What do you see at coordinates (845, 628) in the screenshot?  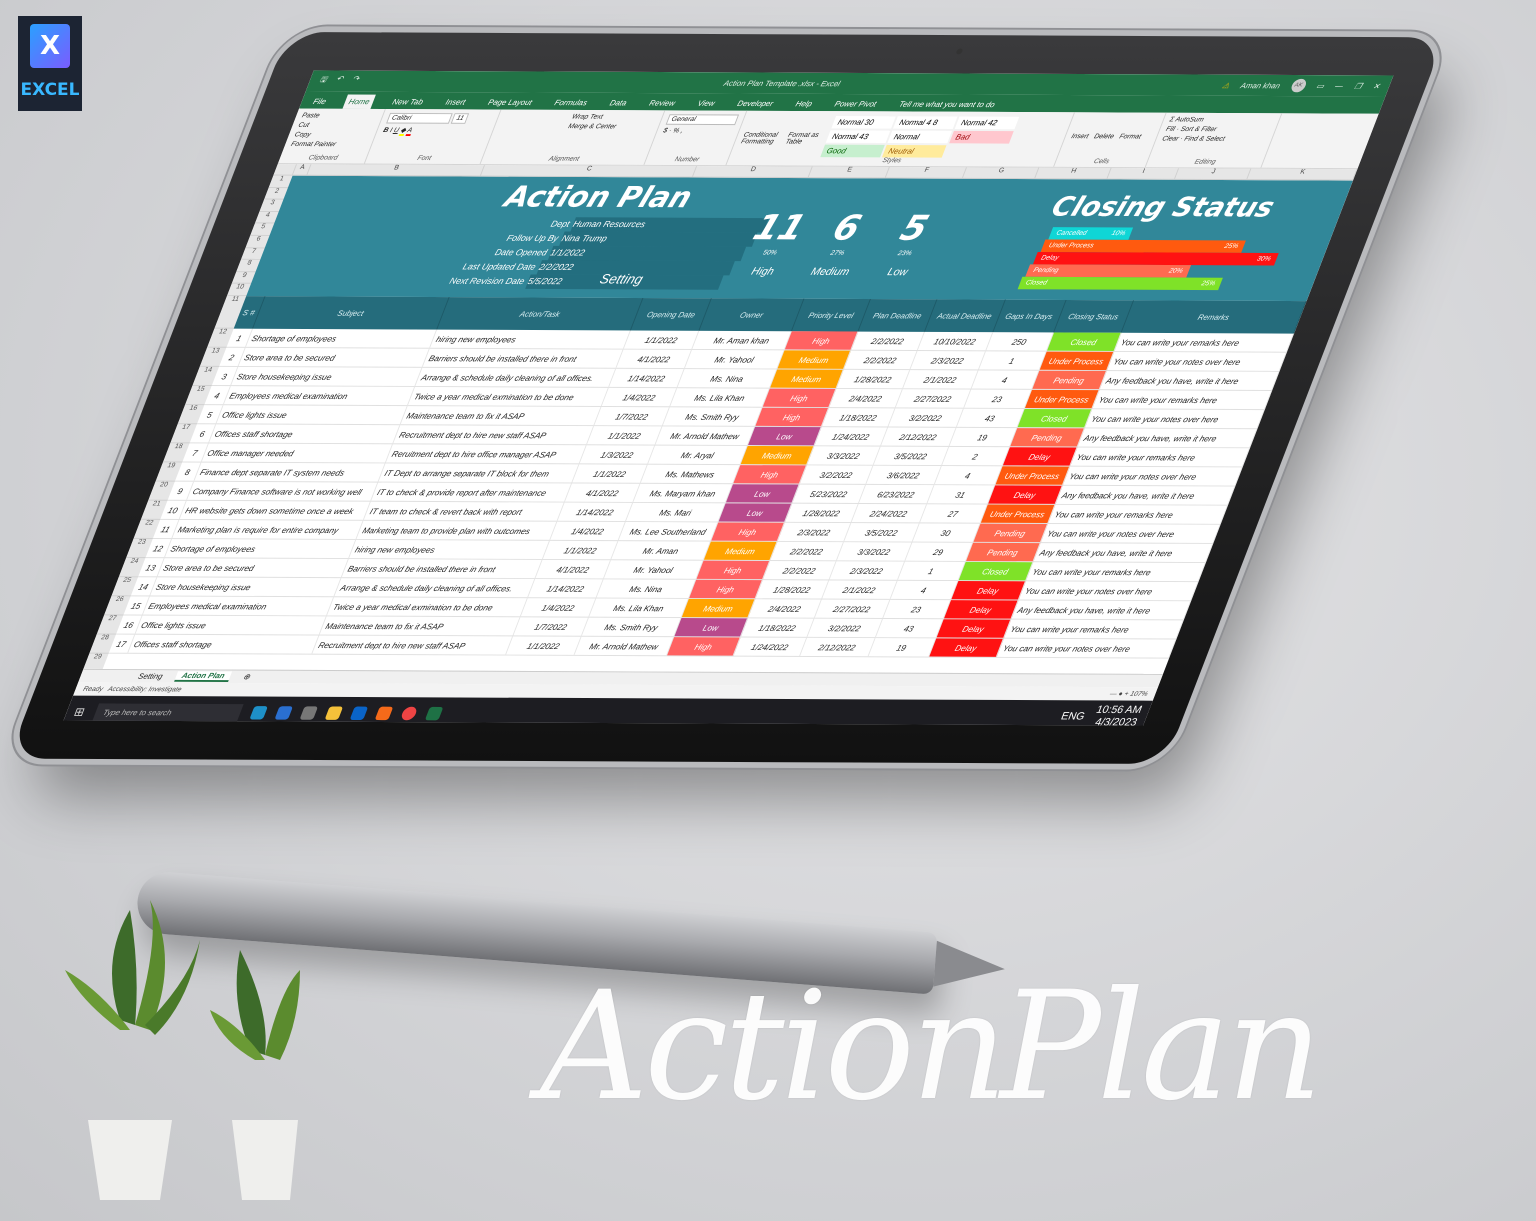 I see `cell-actual-deadline: 3/2/2022` at bounding box center [845, 628].